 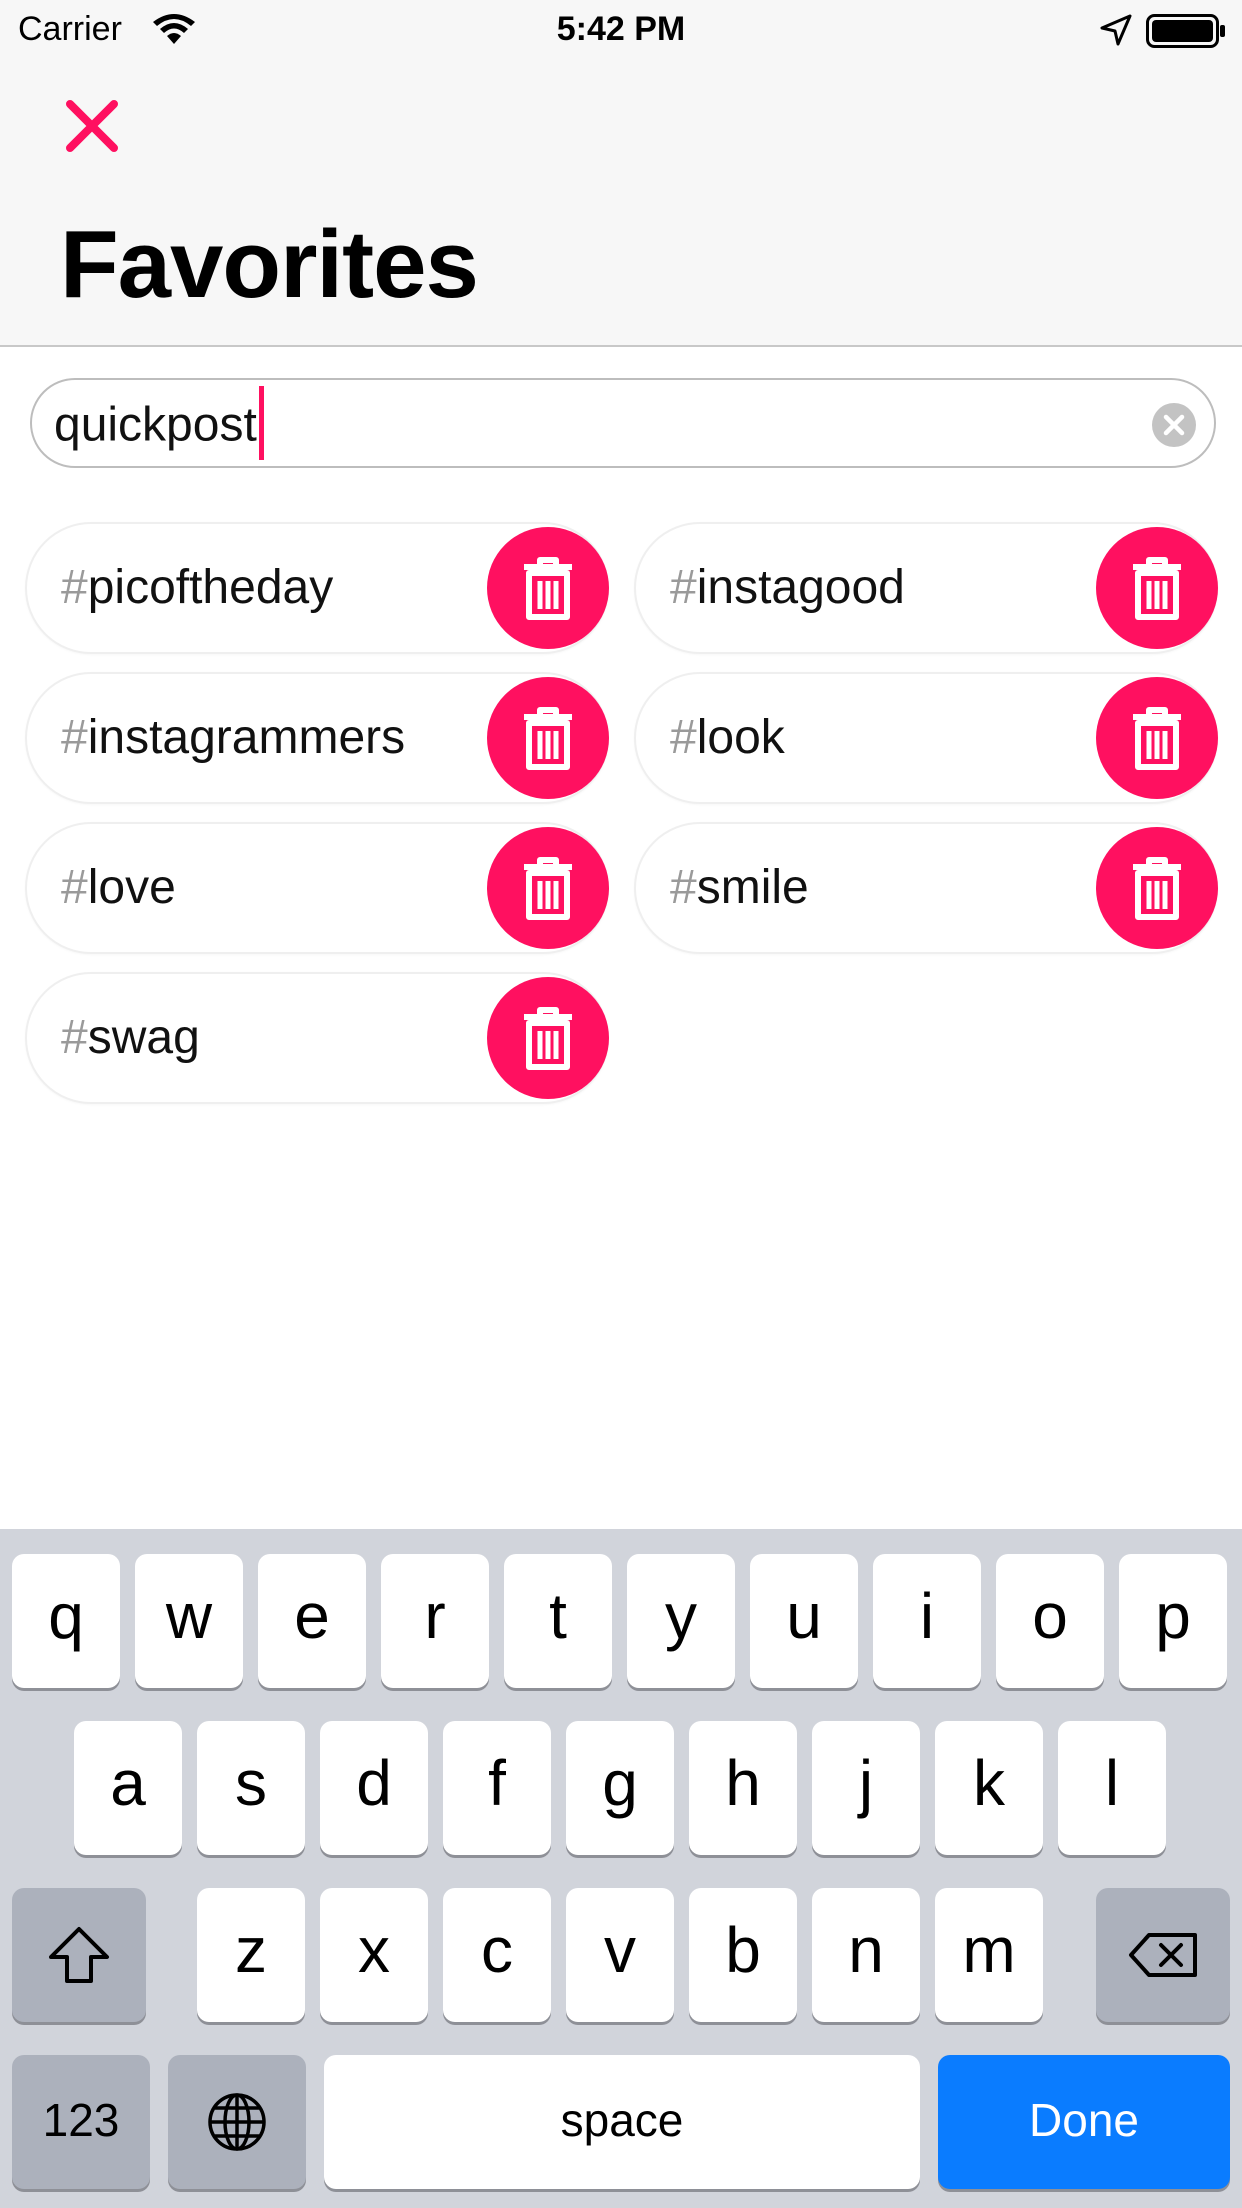 I want to click on text-caret, so click(x=261, y=423).